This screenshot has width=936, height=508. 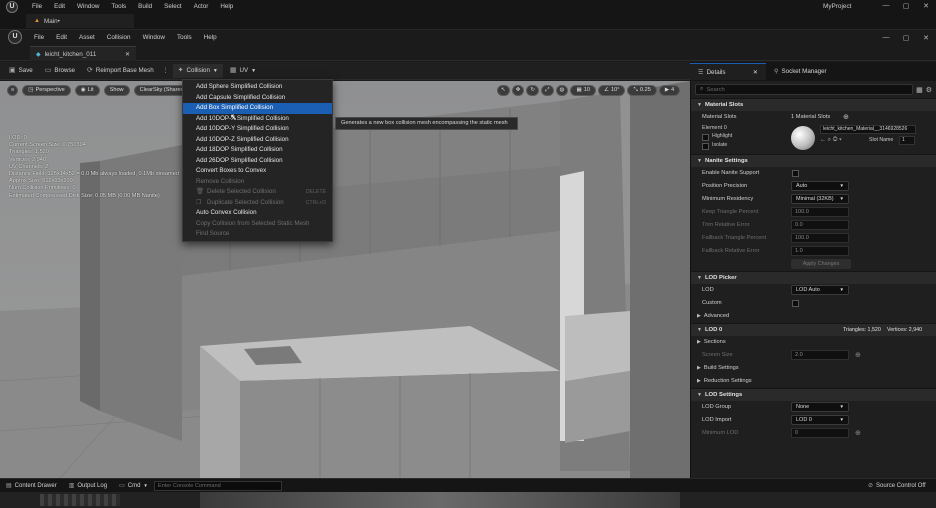 I want to click on apply-changes-button: Apply Changes, so click(x=821, y=264).